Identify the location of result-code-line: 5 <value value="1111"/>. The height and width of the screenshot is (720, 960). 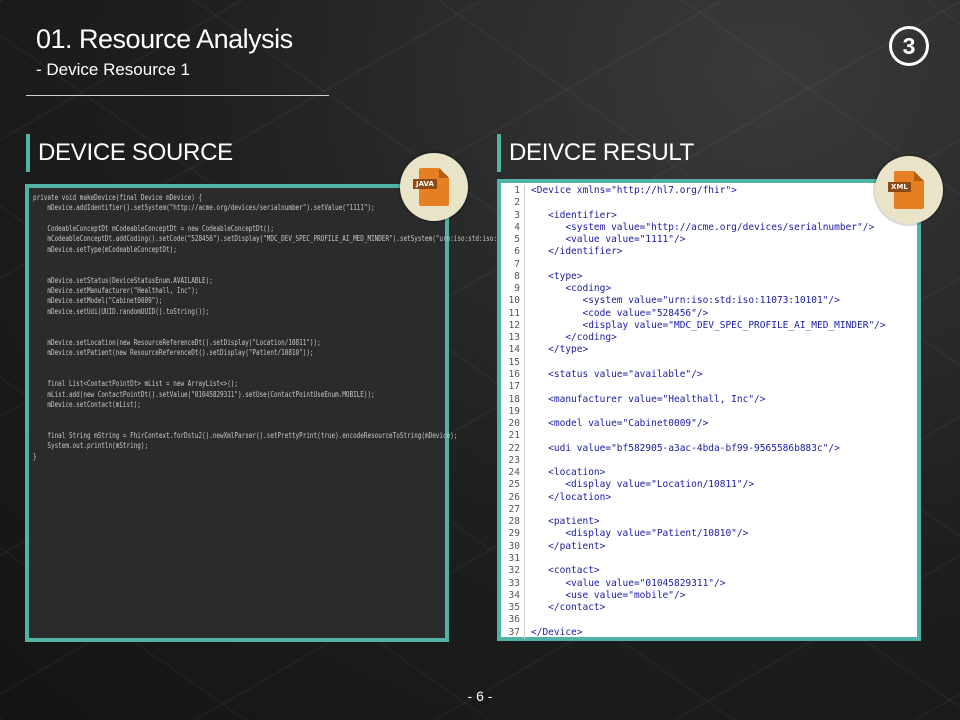
(709, 240).